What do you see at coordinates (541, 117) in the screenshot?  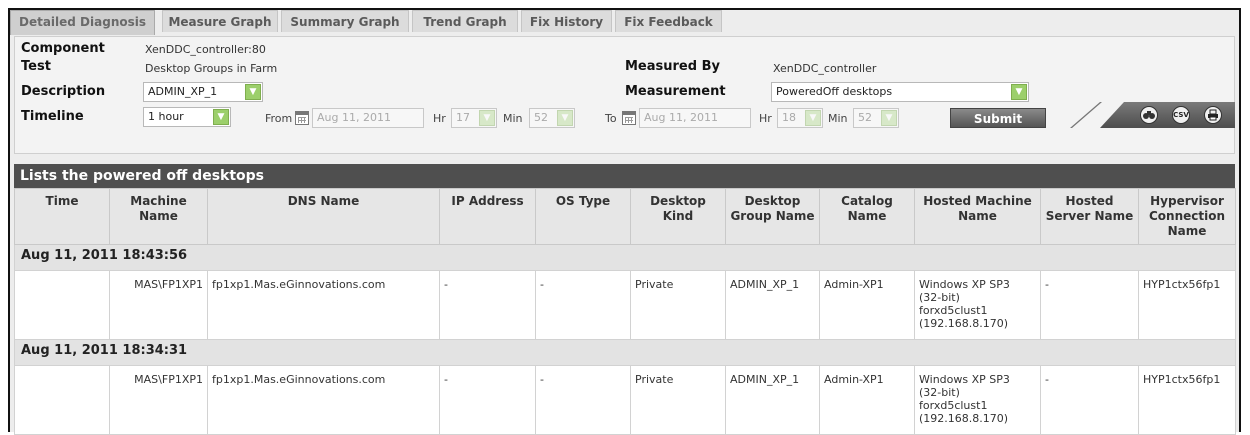 I see `from-min-value: 52` at bounding box center [541, 117].